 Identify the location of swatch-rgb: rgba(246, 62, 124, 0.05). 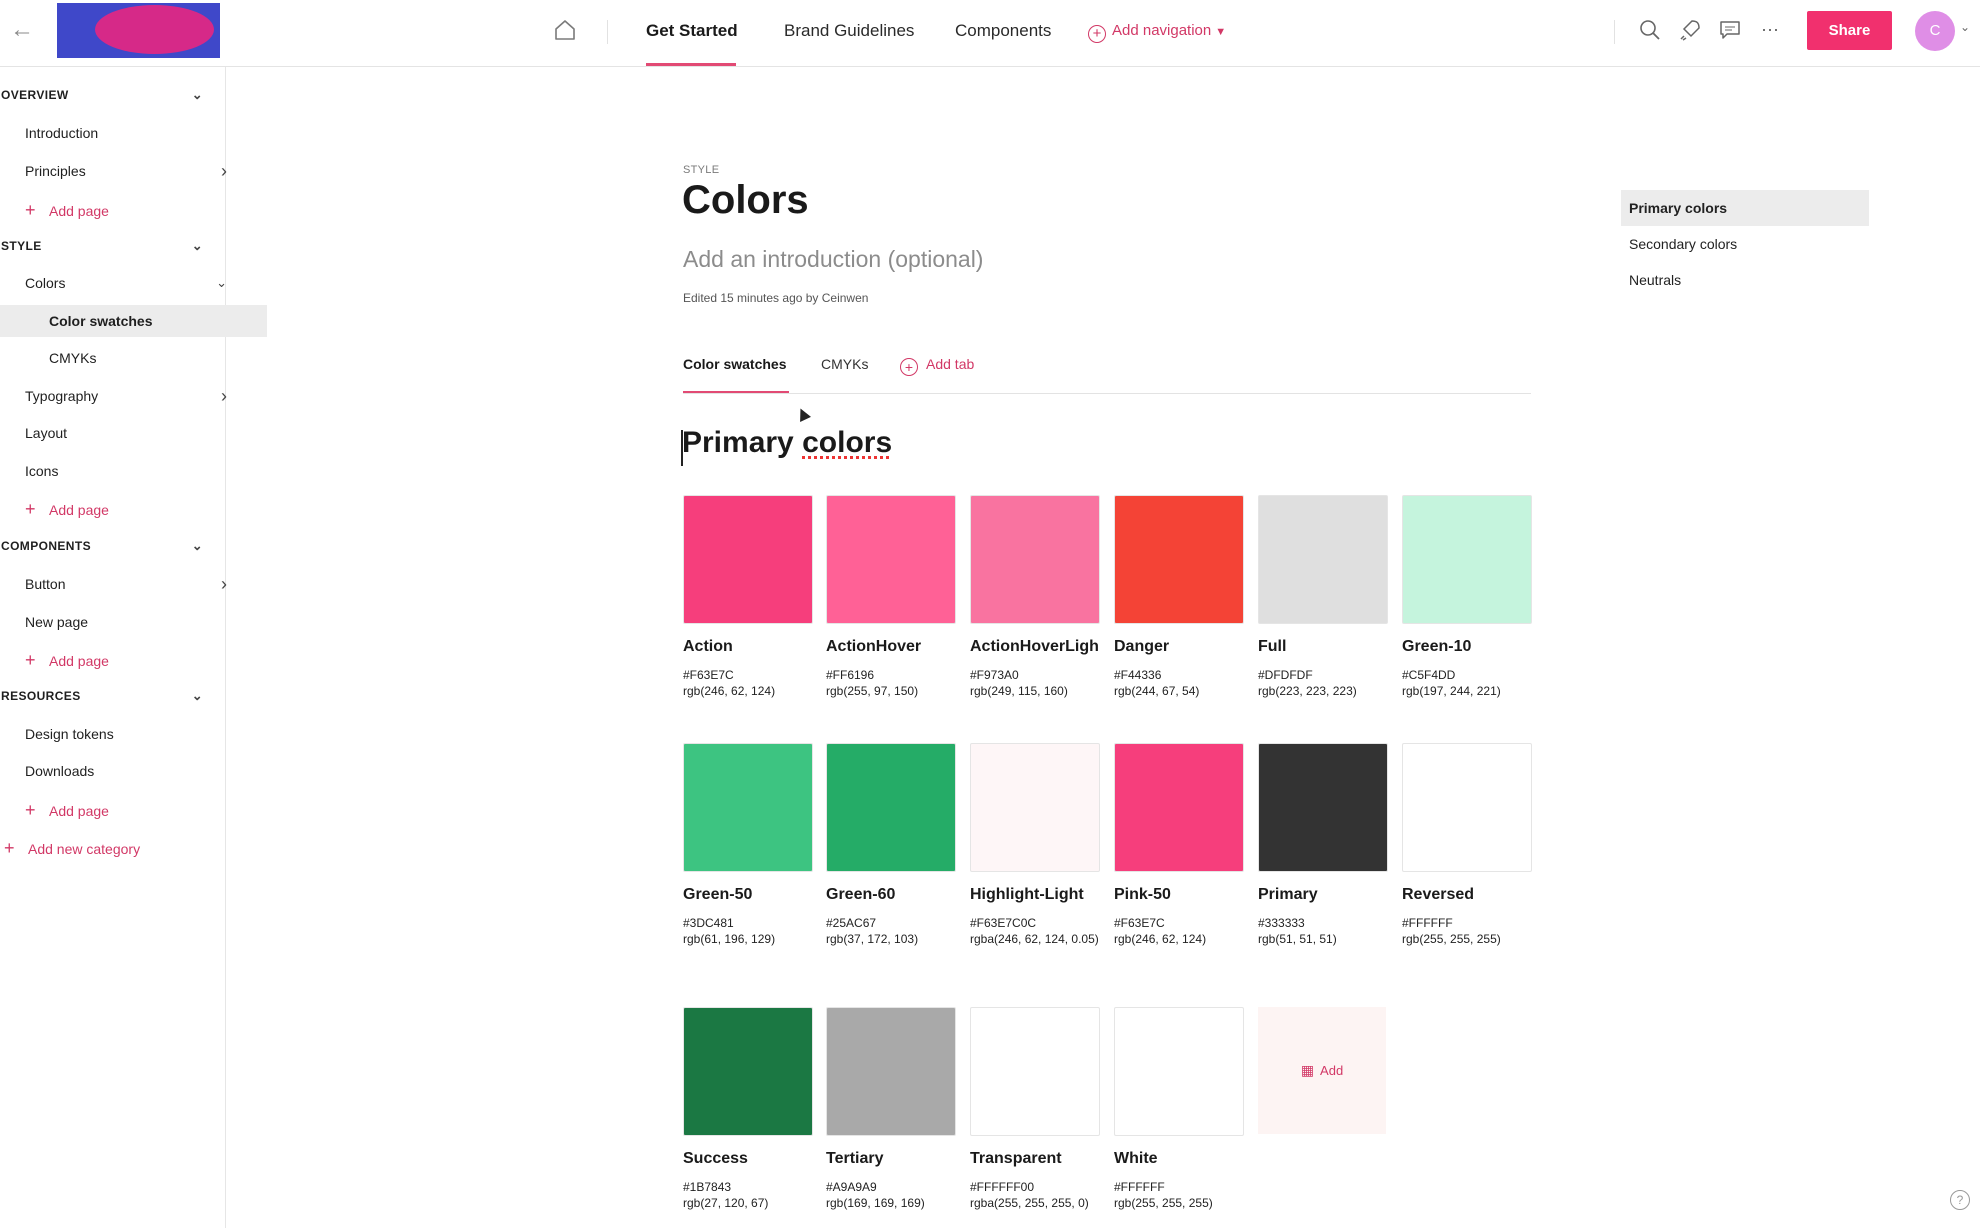
(1034, 939).